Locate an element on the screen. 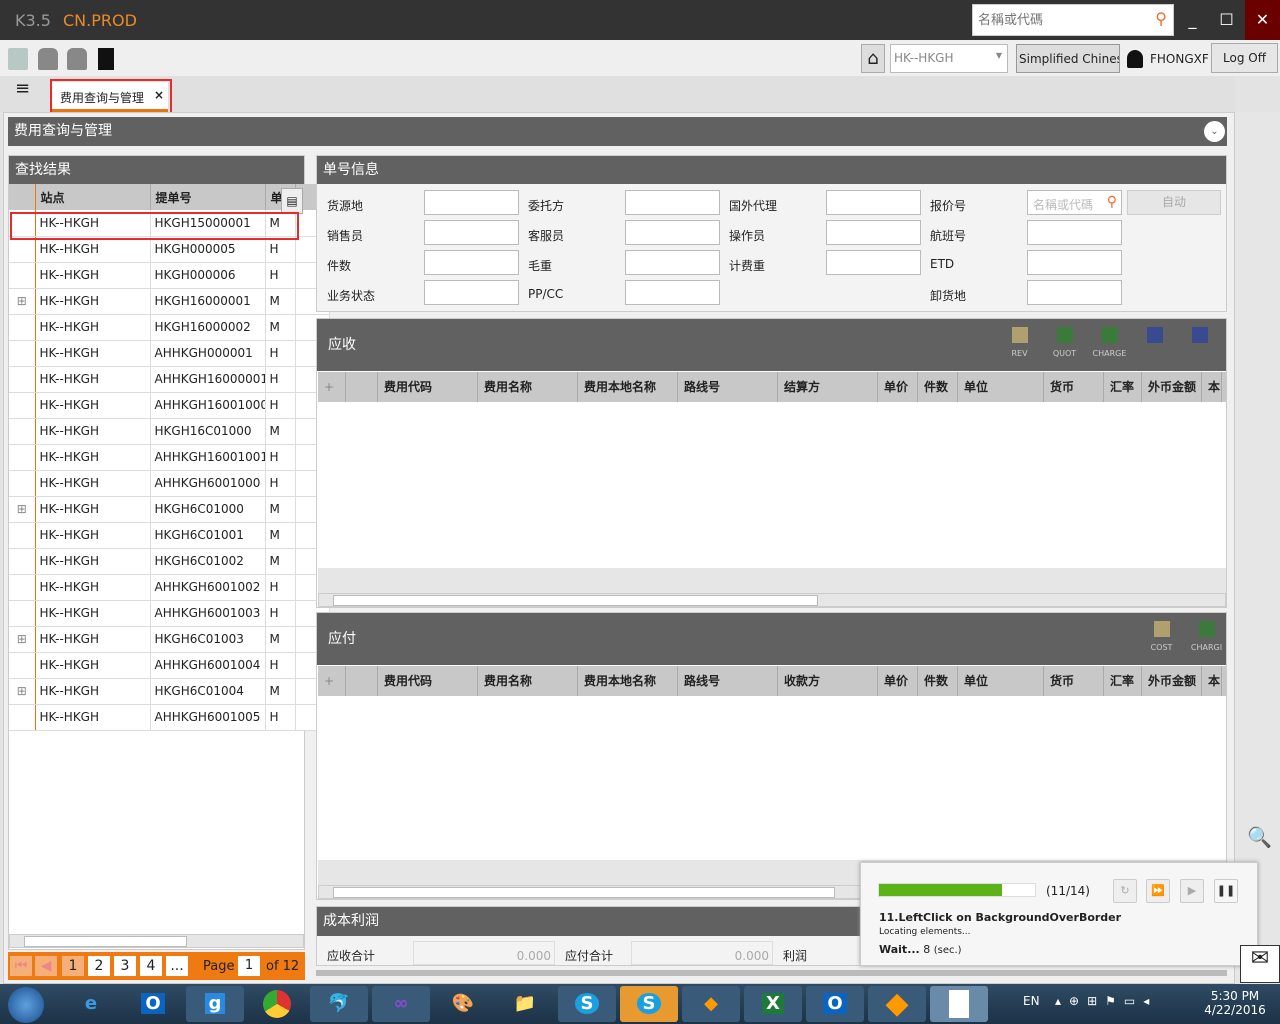 The image size is (1280, 1024). testsuite2-icon: ◆ is located at coordinates (897, 1004).